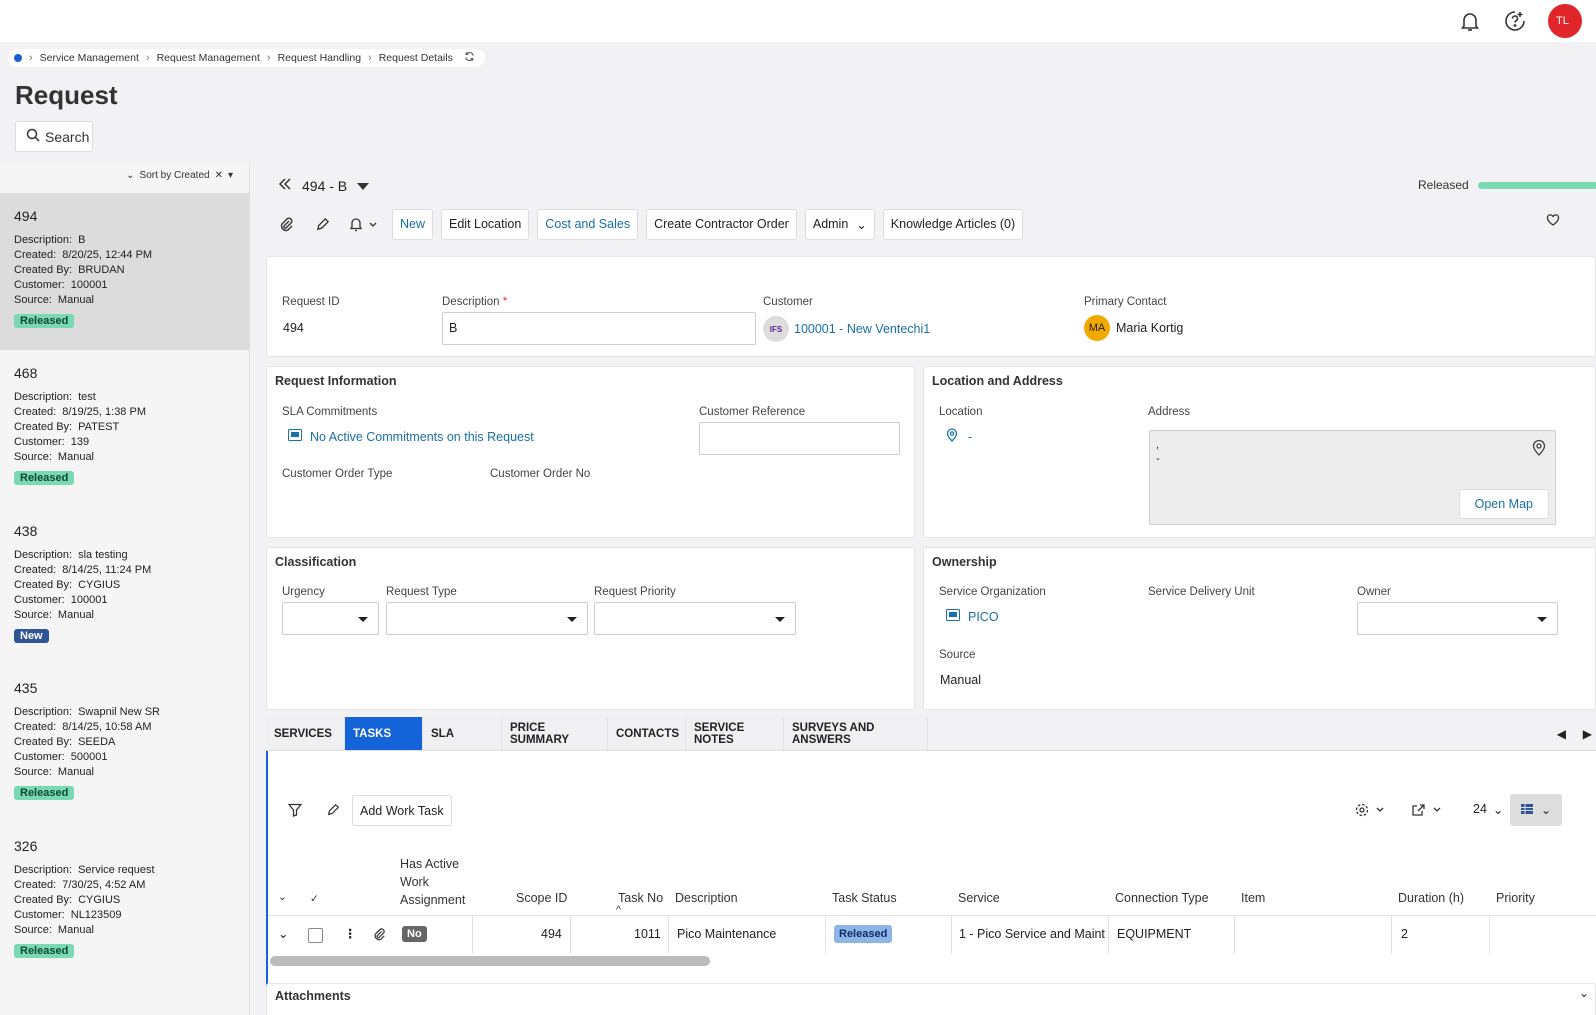 The height and width of the screenshot is (1015, 1596). Describe the element at coordinates (26, 846) in the screenshot. I see `request-id: 326` at that location.